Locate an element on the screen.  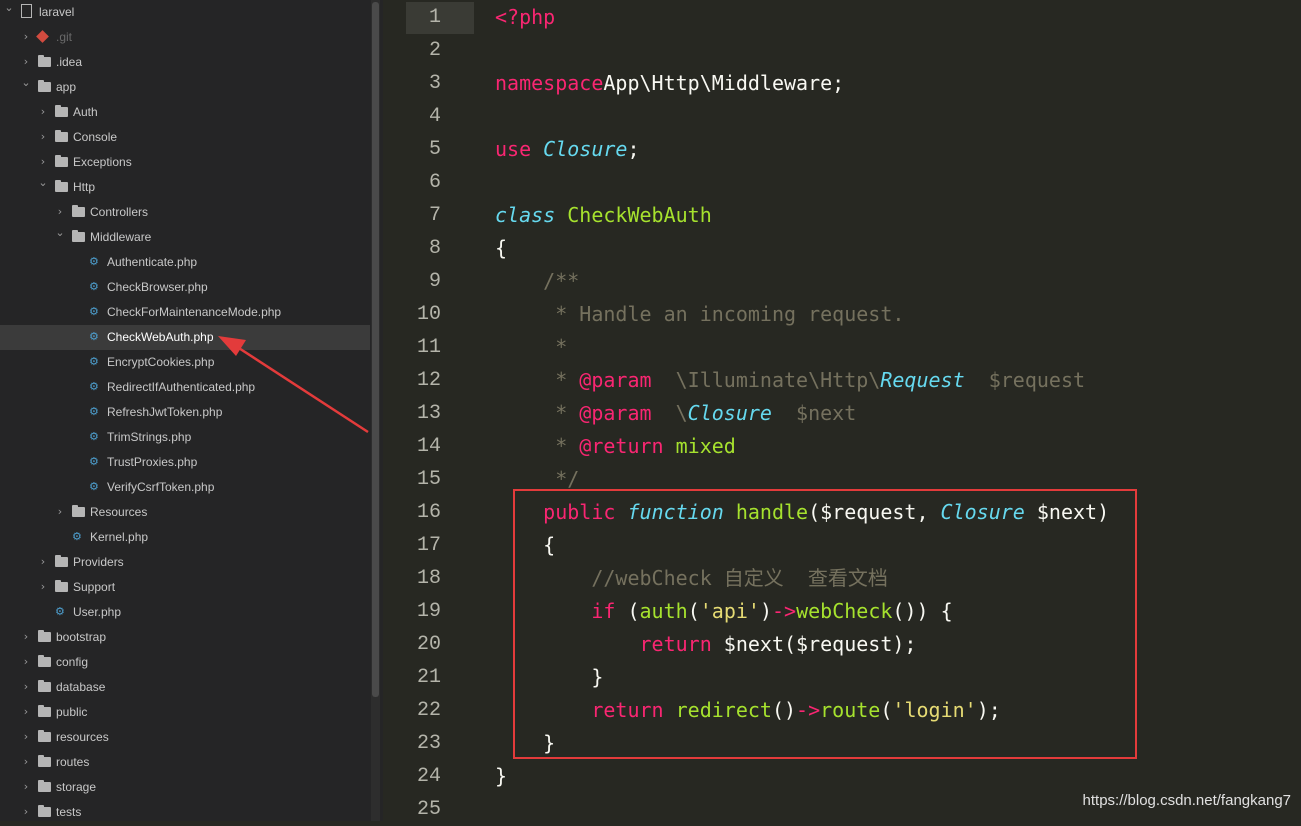
tree-item-tests: › tests is located at coordinates (185, 810).